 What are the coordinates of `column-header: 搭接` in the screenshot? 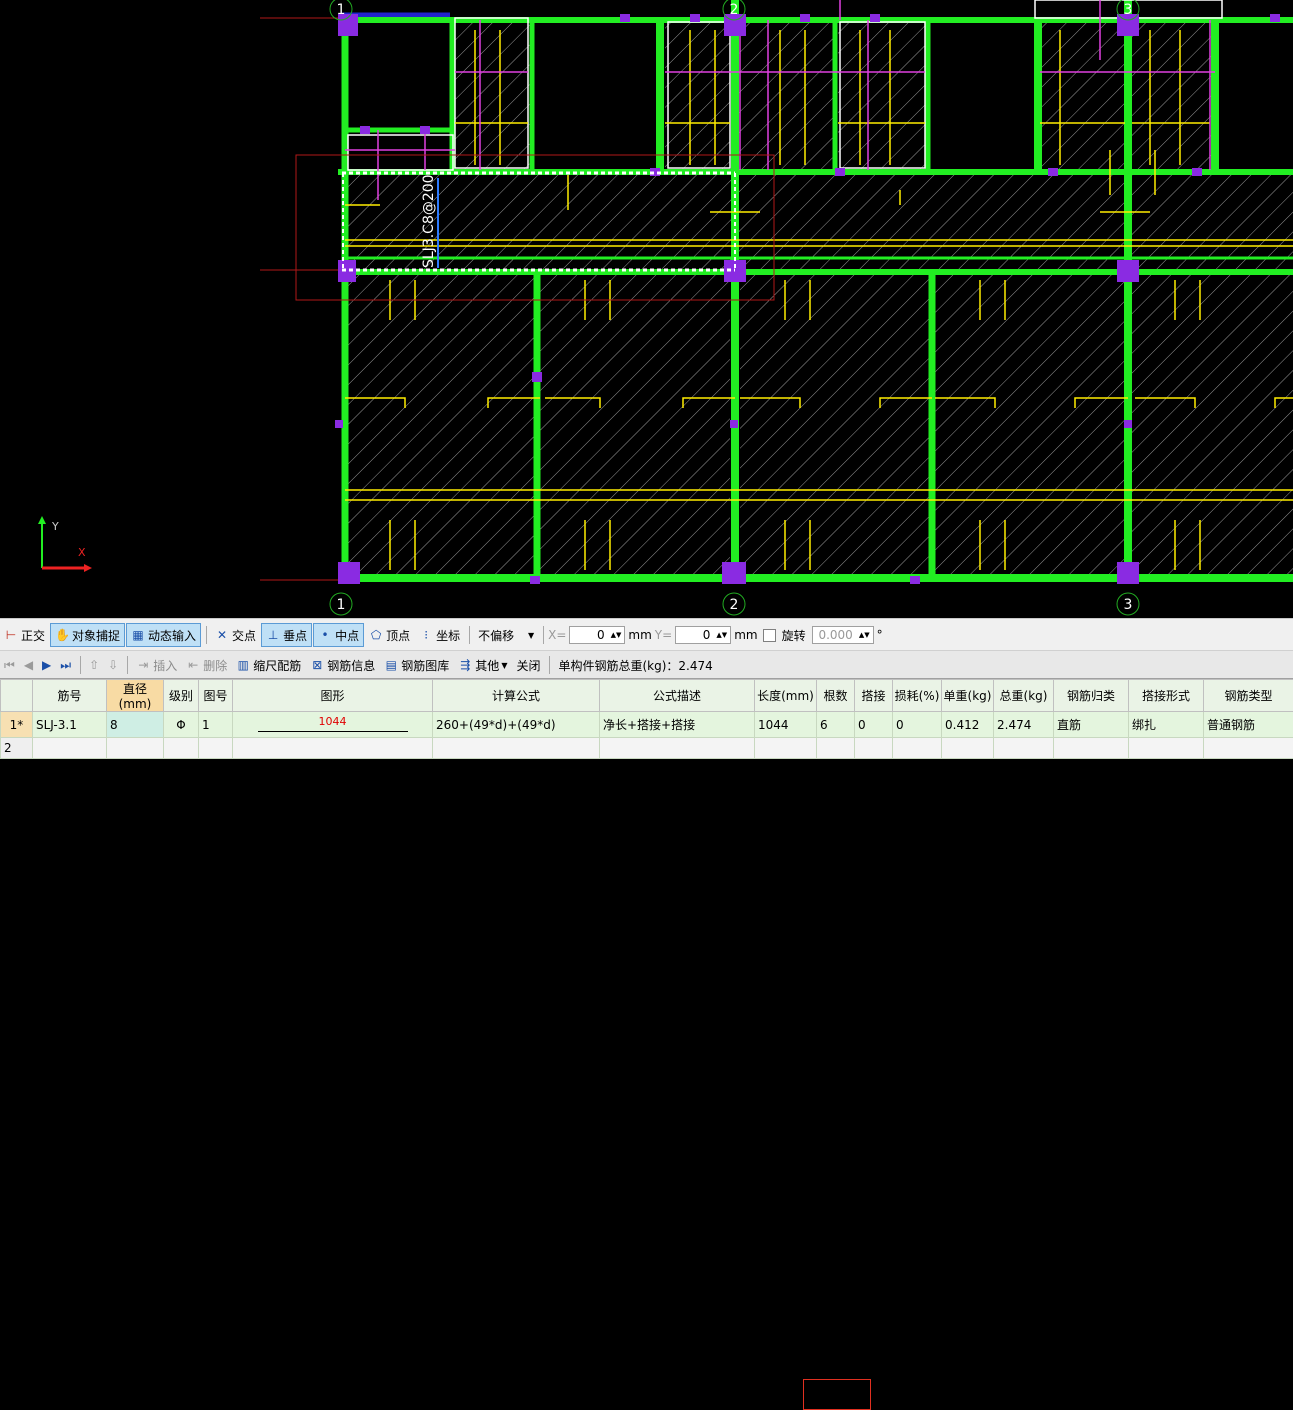 It's located at (874, 696).